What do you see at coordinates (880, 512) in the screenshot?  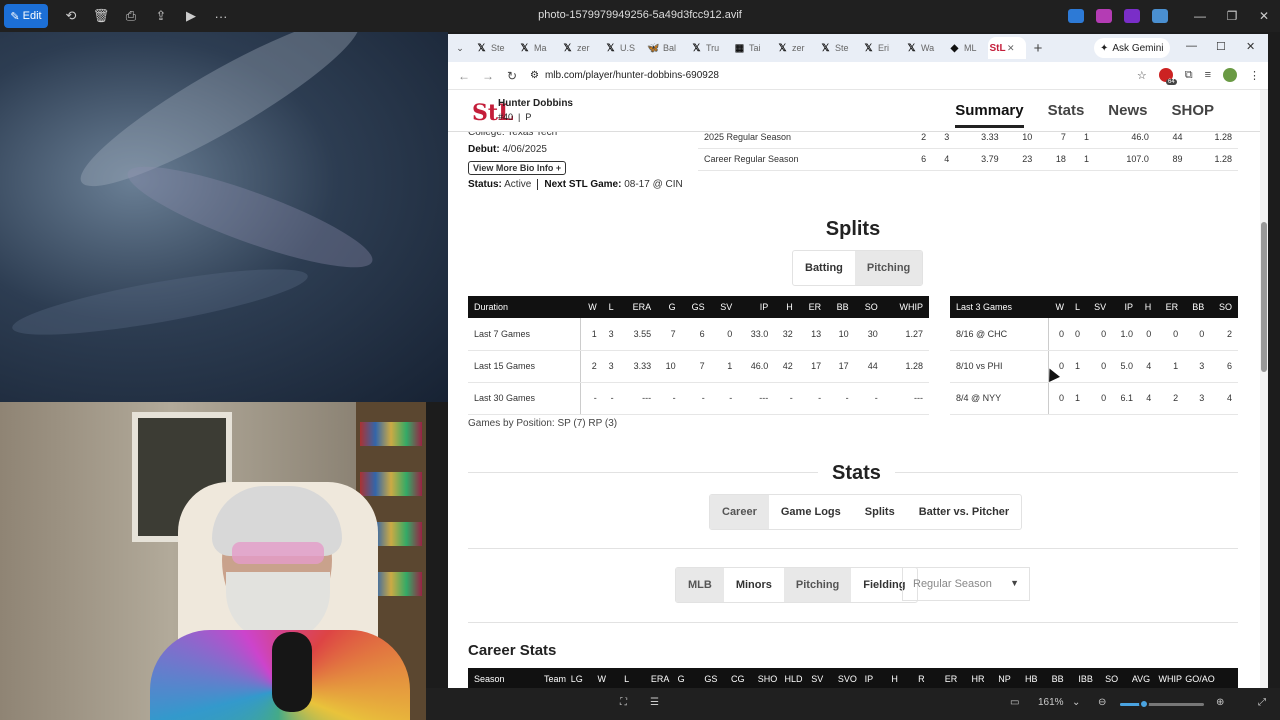 I see `tab-splits: Splits` at bounding box center [880, 512].